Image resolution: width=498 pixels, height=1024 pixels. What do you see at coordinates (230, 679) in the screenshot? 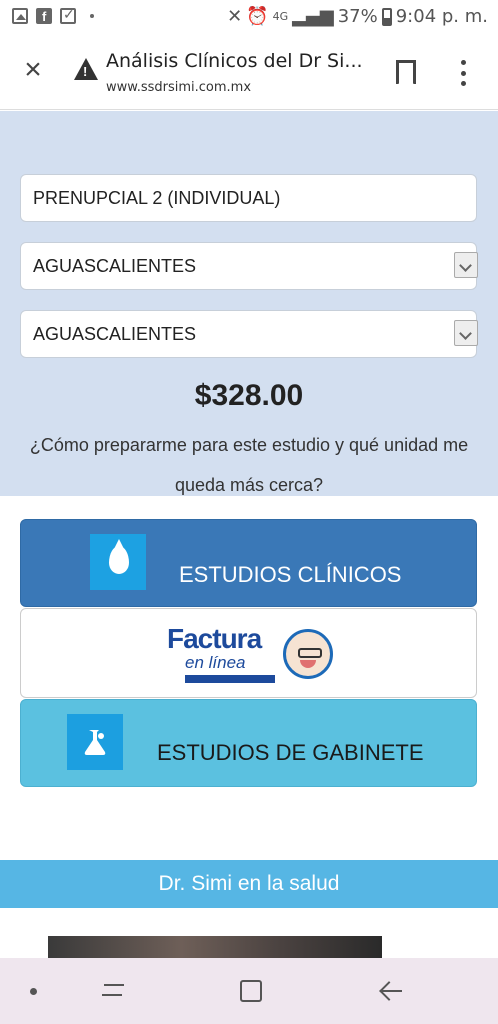
I see `factura-bar` at bounding box center [230, 679].